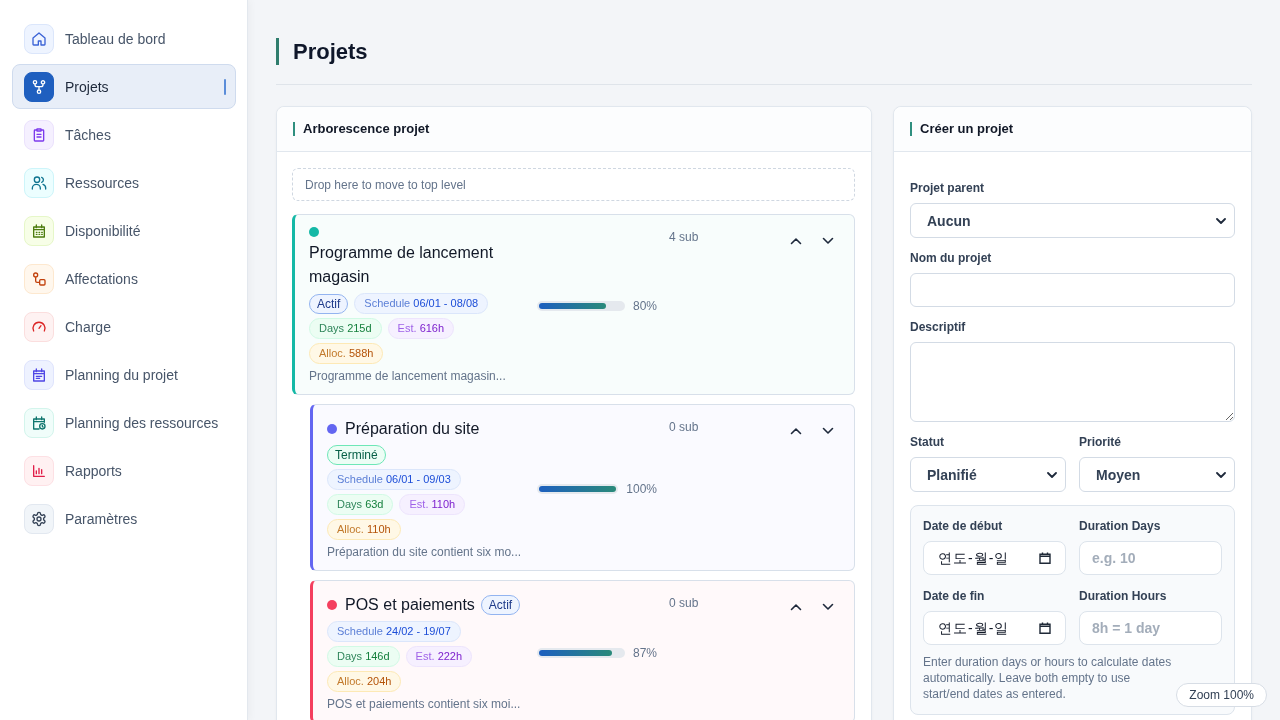  What do you see at coordinates (364, 529) in the screenshot?
I see `allocation-chip: Alloc. 110h` at bounding box center [364, 529].